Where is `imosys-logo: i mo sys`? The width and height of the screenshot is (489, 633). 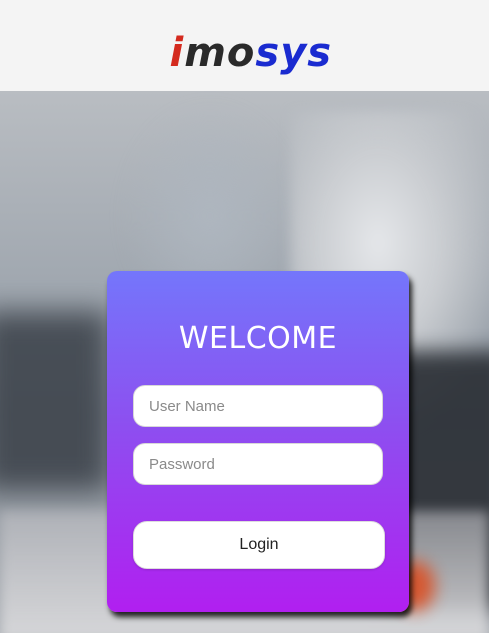
imosys-logo: i mo sys is located at coordinates (250, 46).